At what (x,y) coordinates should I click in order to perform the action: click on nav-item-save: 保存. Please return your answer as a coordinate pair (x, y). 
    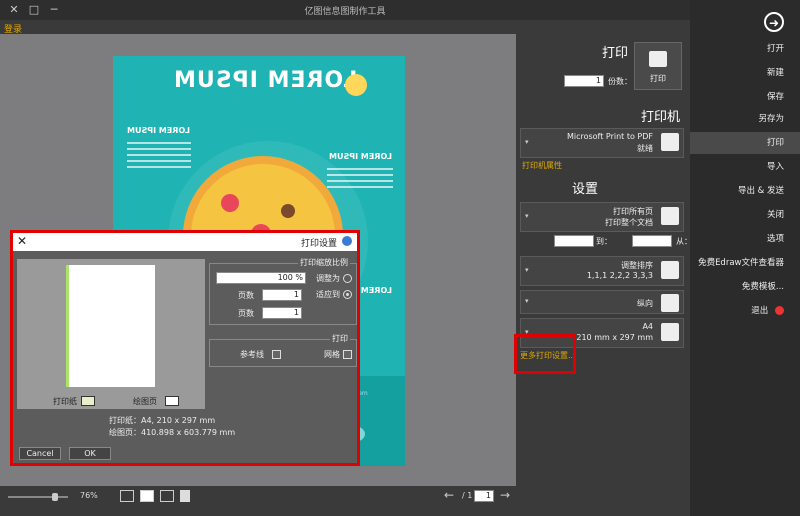
    Looking at the image, I should click on (745, 97).